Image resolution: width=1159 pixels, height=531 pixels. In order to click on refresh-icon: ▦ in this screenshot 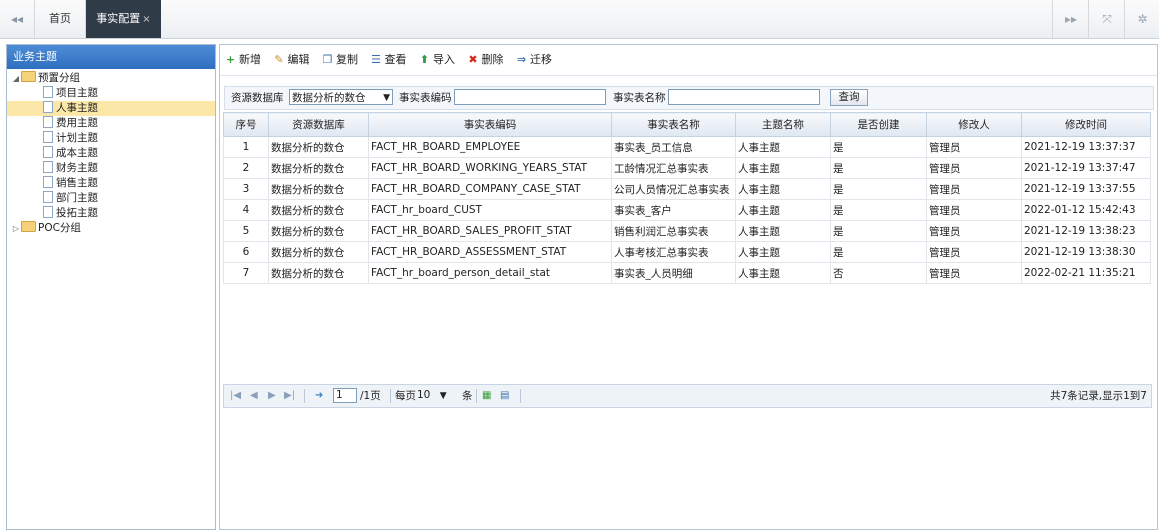, I will do `click(486, 396)`.